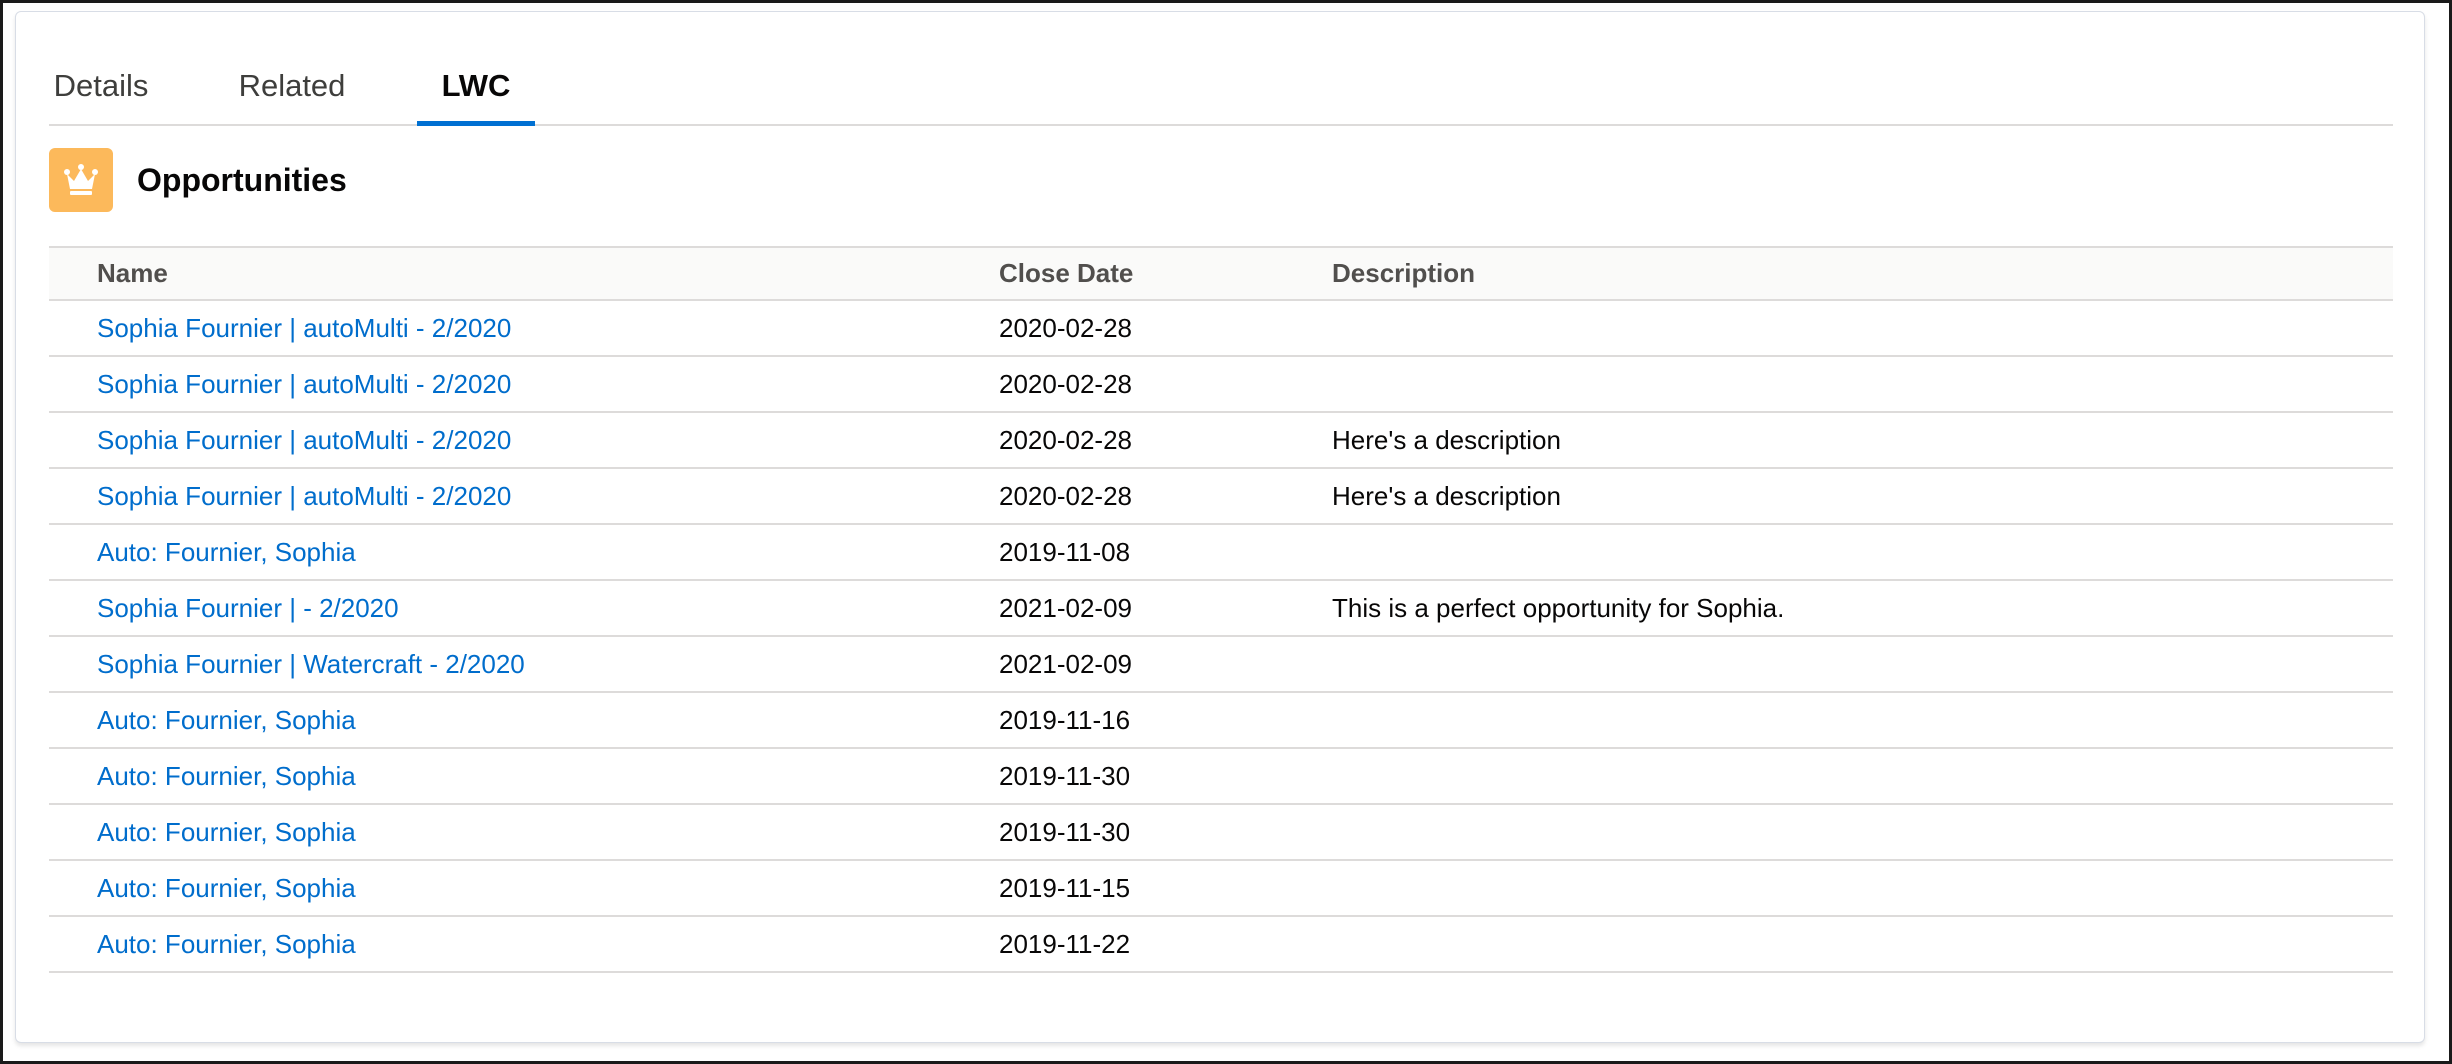 Image resolution: width=2452 pixels, height=1064 pixels. I want to click on table-header: Name Close Date Description, so click(1221, 273).